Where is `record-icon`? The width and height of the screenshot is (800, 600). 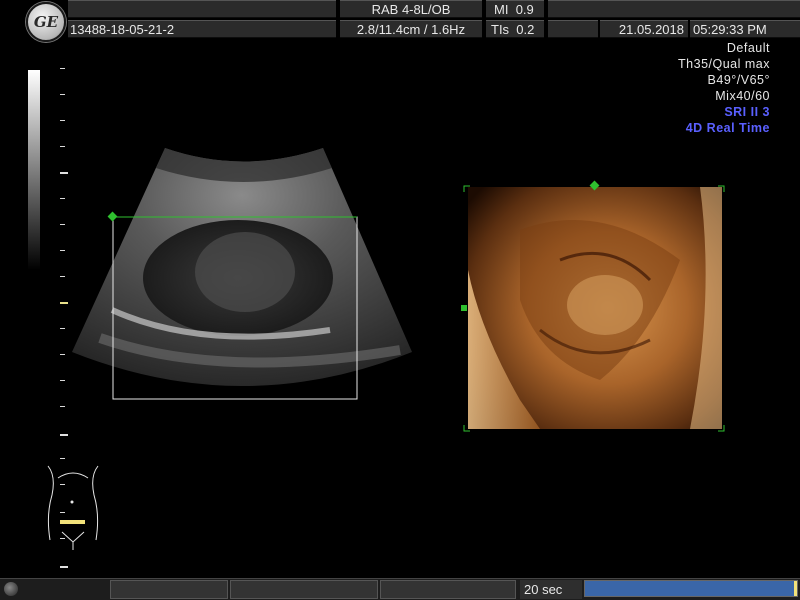 record-icon is located at coordinates (11, 589).